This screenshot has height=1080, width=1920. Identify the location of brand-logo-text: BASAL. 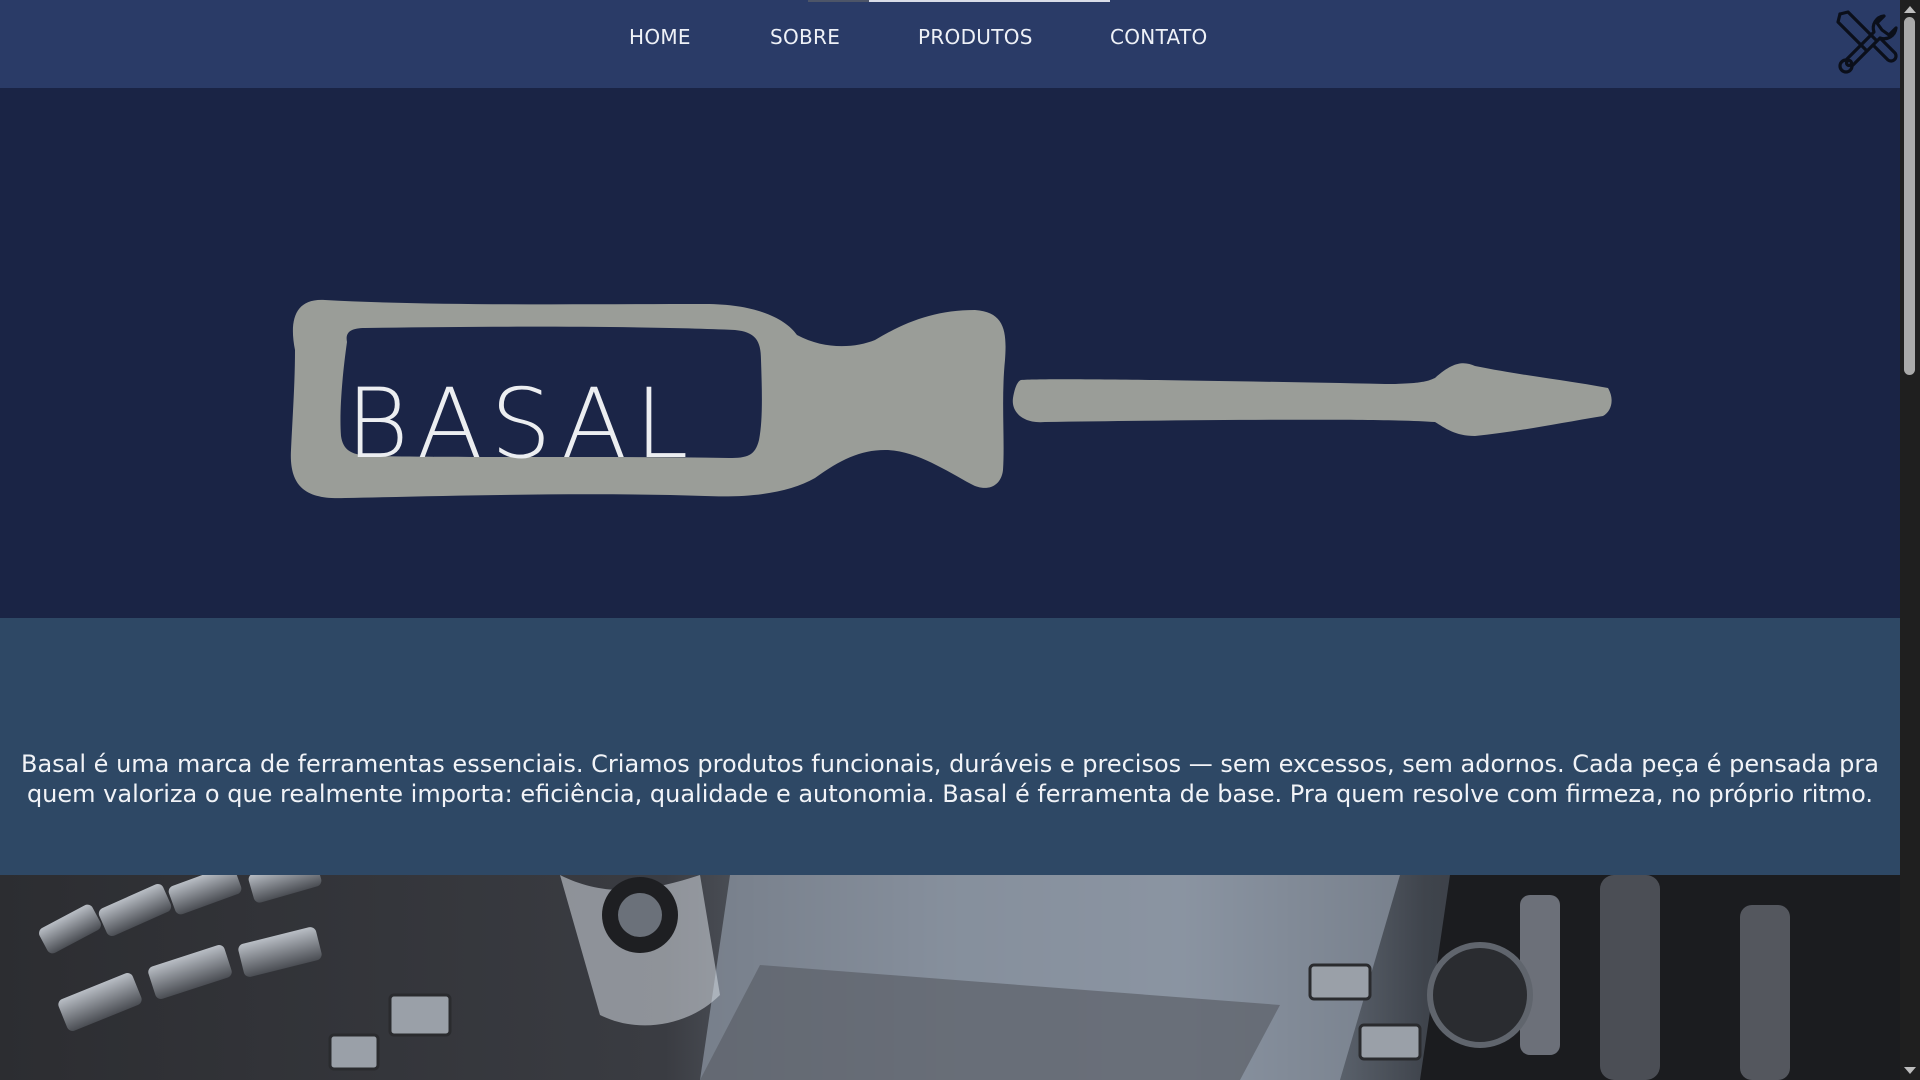
(521, 424).